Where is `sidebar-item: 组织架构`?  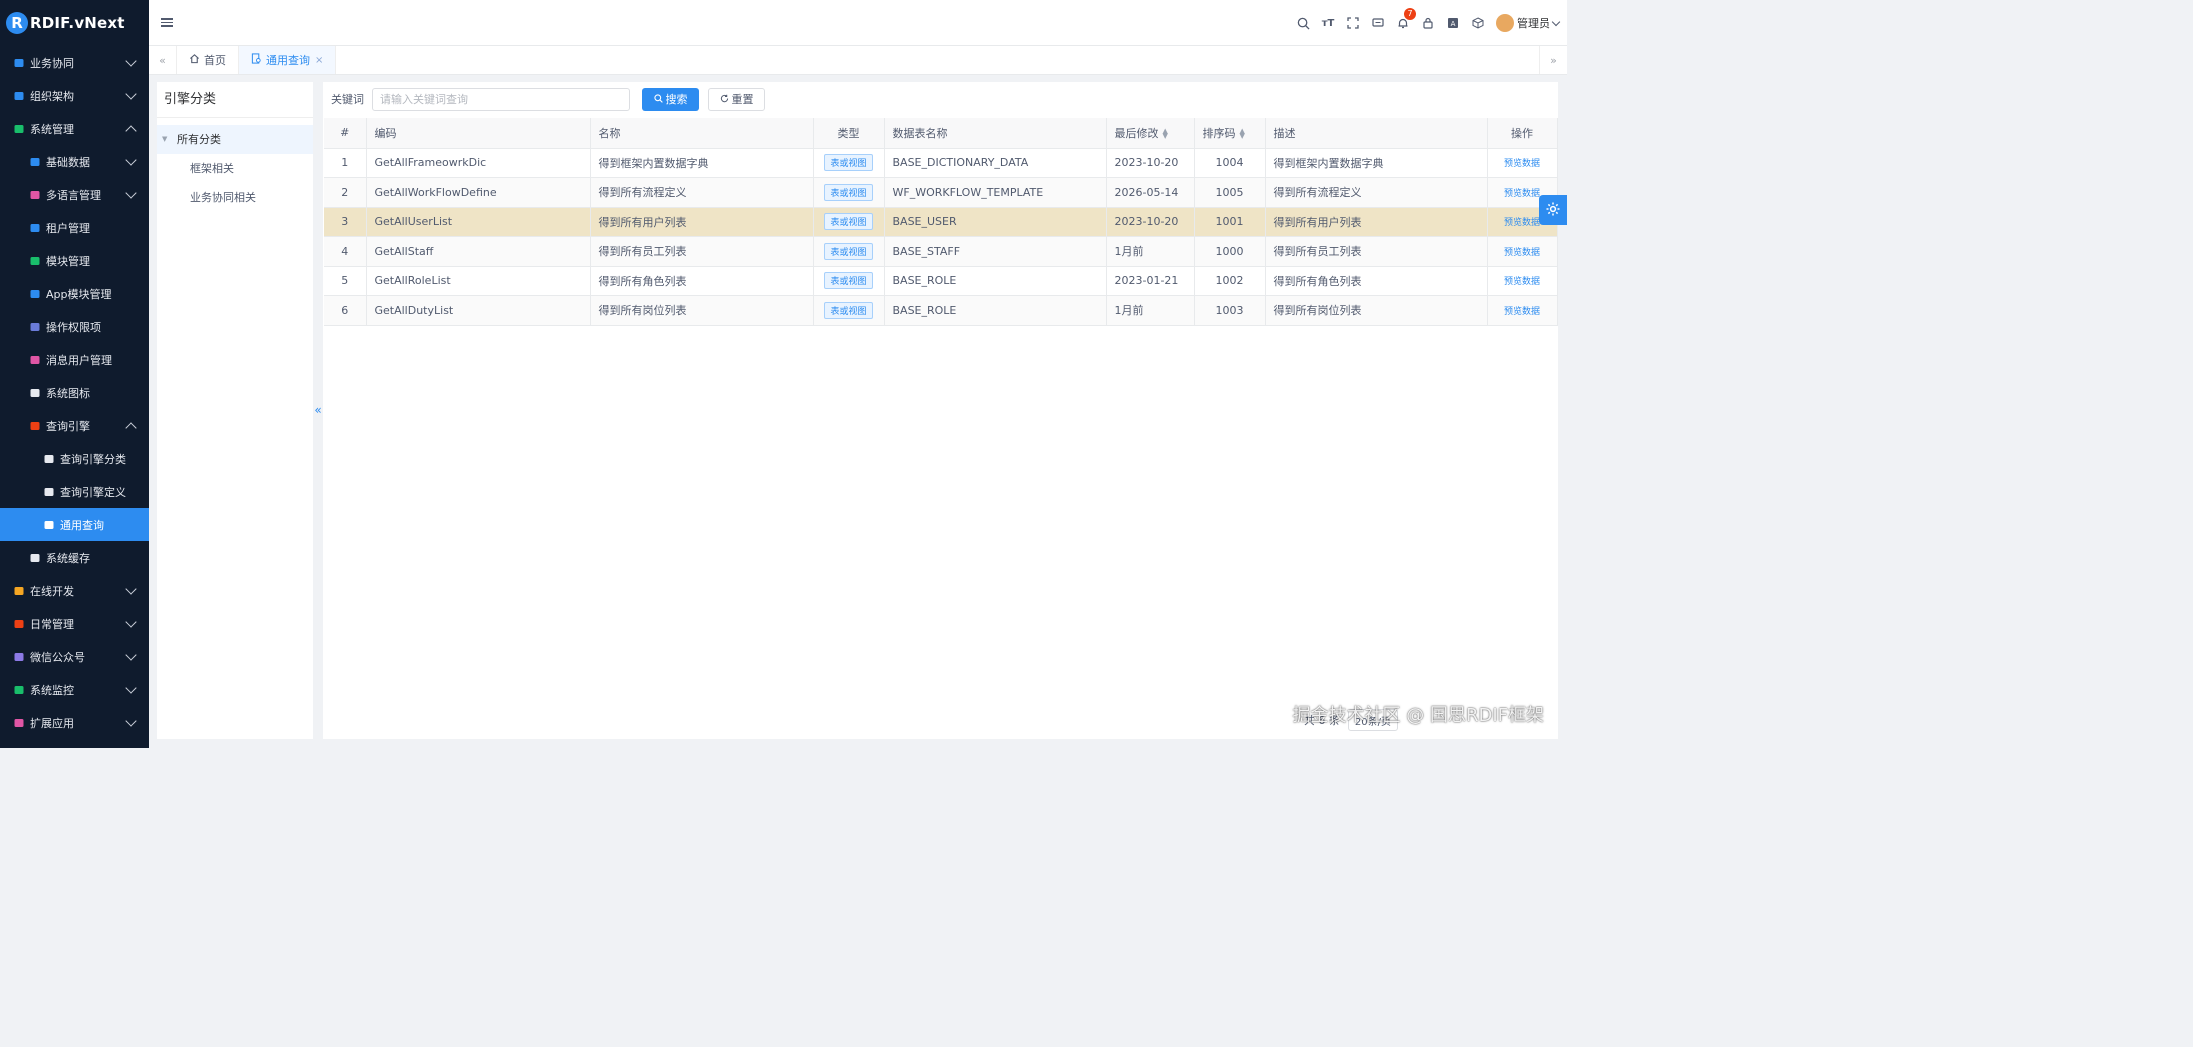
sidebar-item: 组织架构 is located at coordinates (74, 95).